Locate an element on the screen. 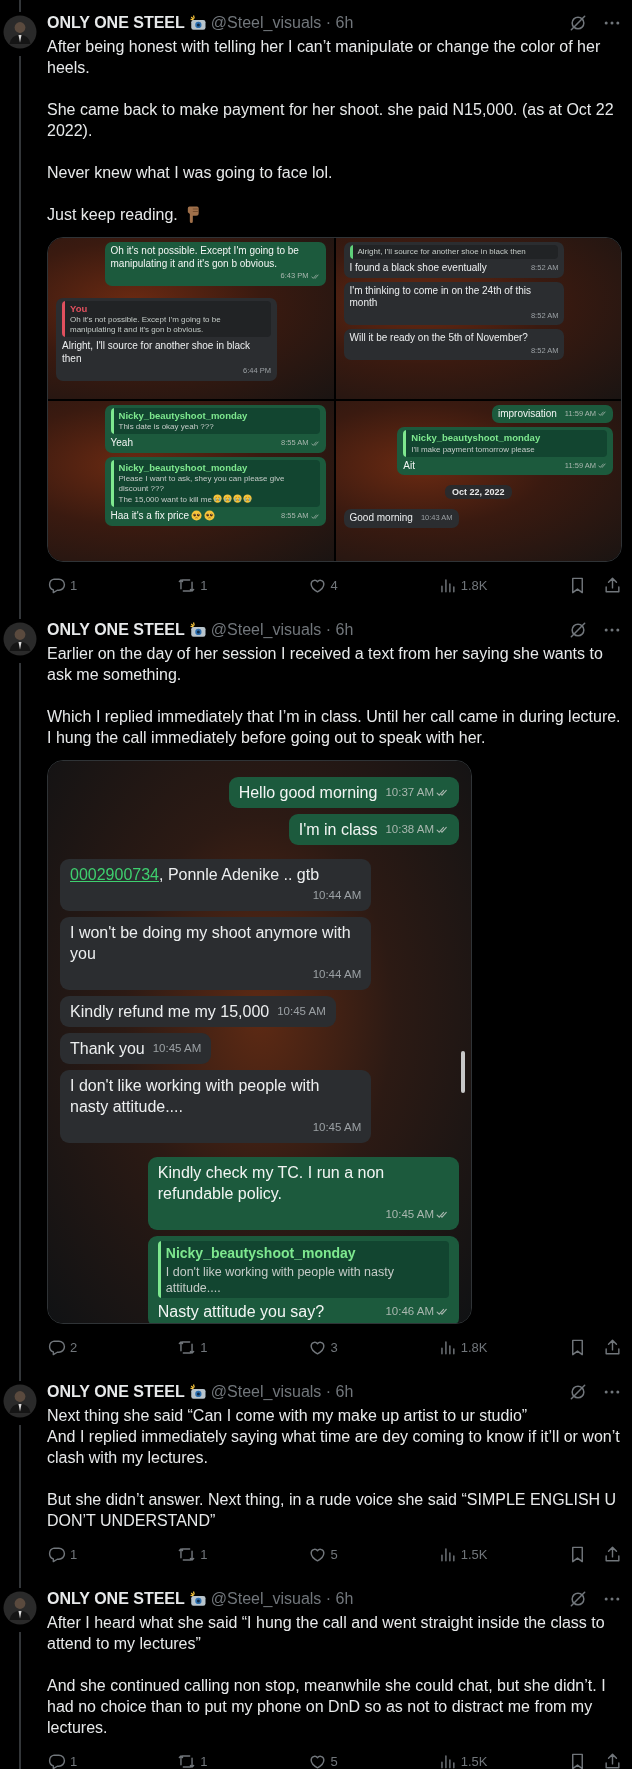 This screenshot has height=1769, width=632. tweet-text: She came back to make payment for her shoot. she paid N15,000. (as at Oct 22 2022). is located at coordinates (331, 120).